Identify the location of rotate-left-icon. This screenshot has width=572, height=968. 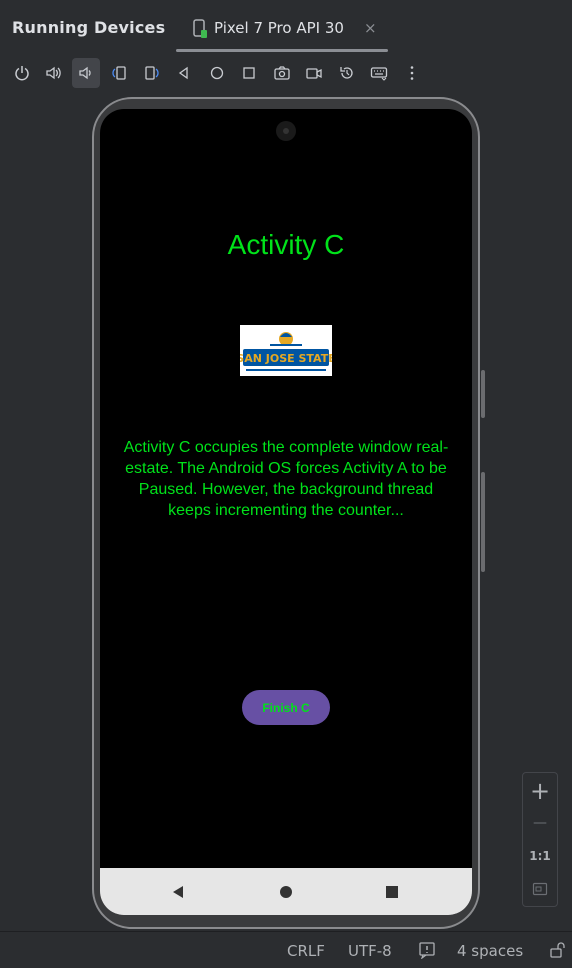
(119, 73).